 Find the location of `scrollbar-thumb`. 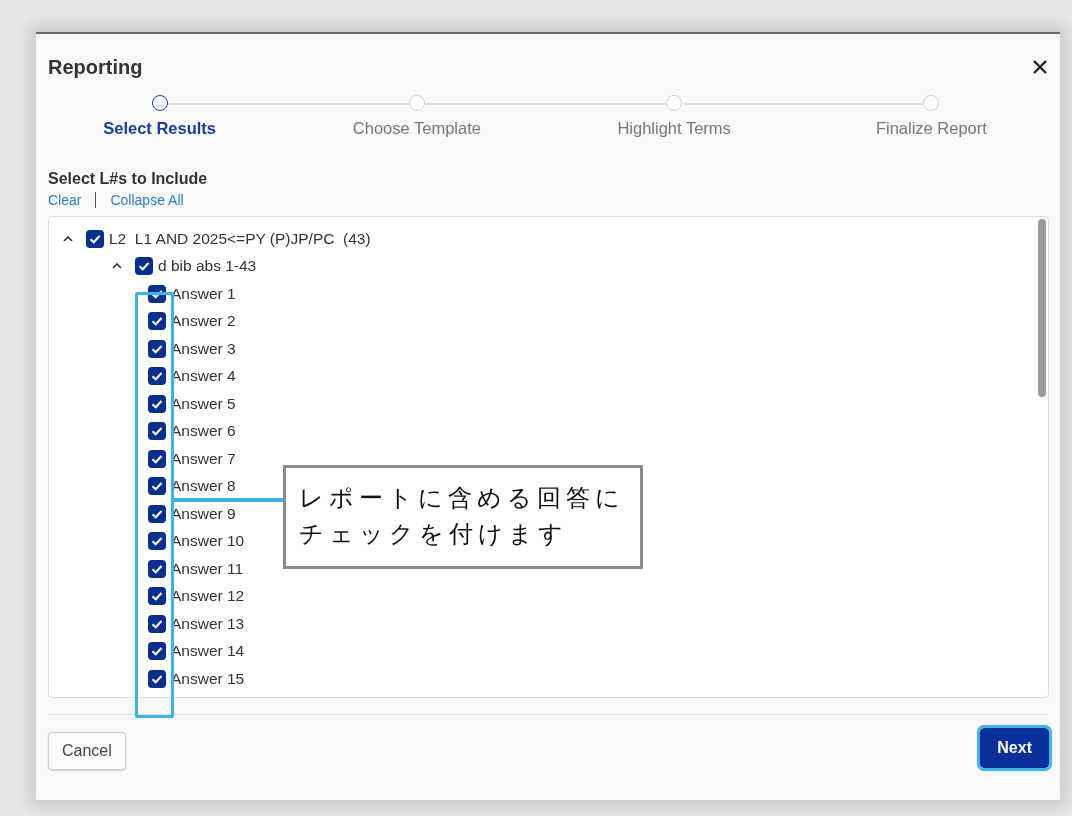

scrollbar-thumb is located at coordinates (1042, 308).